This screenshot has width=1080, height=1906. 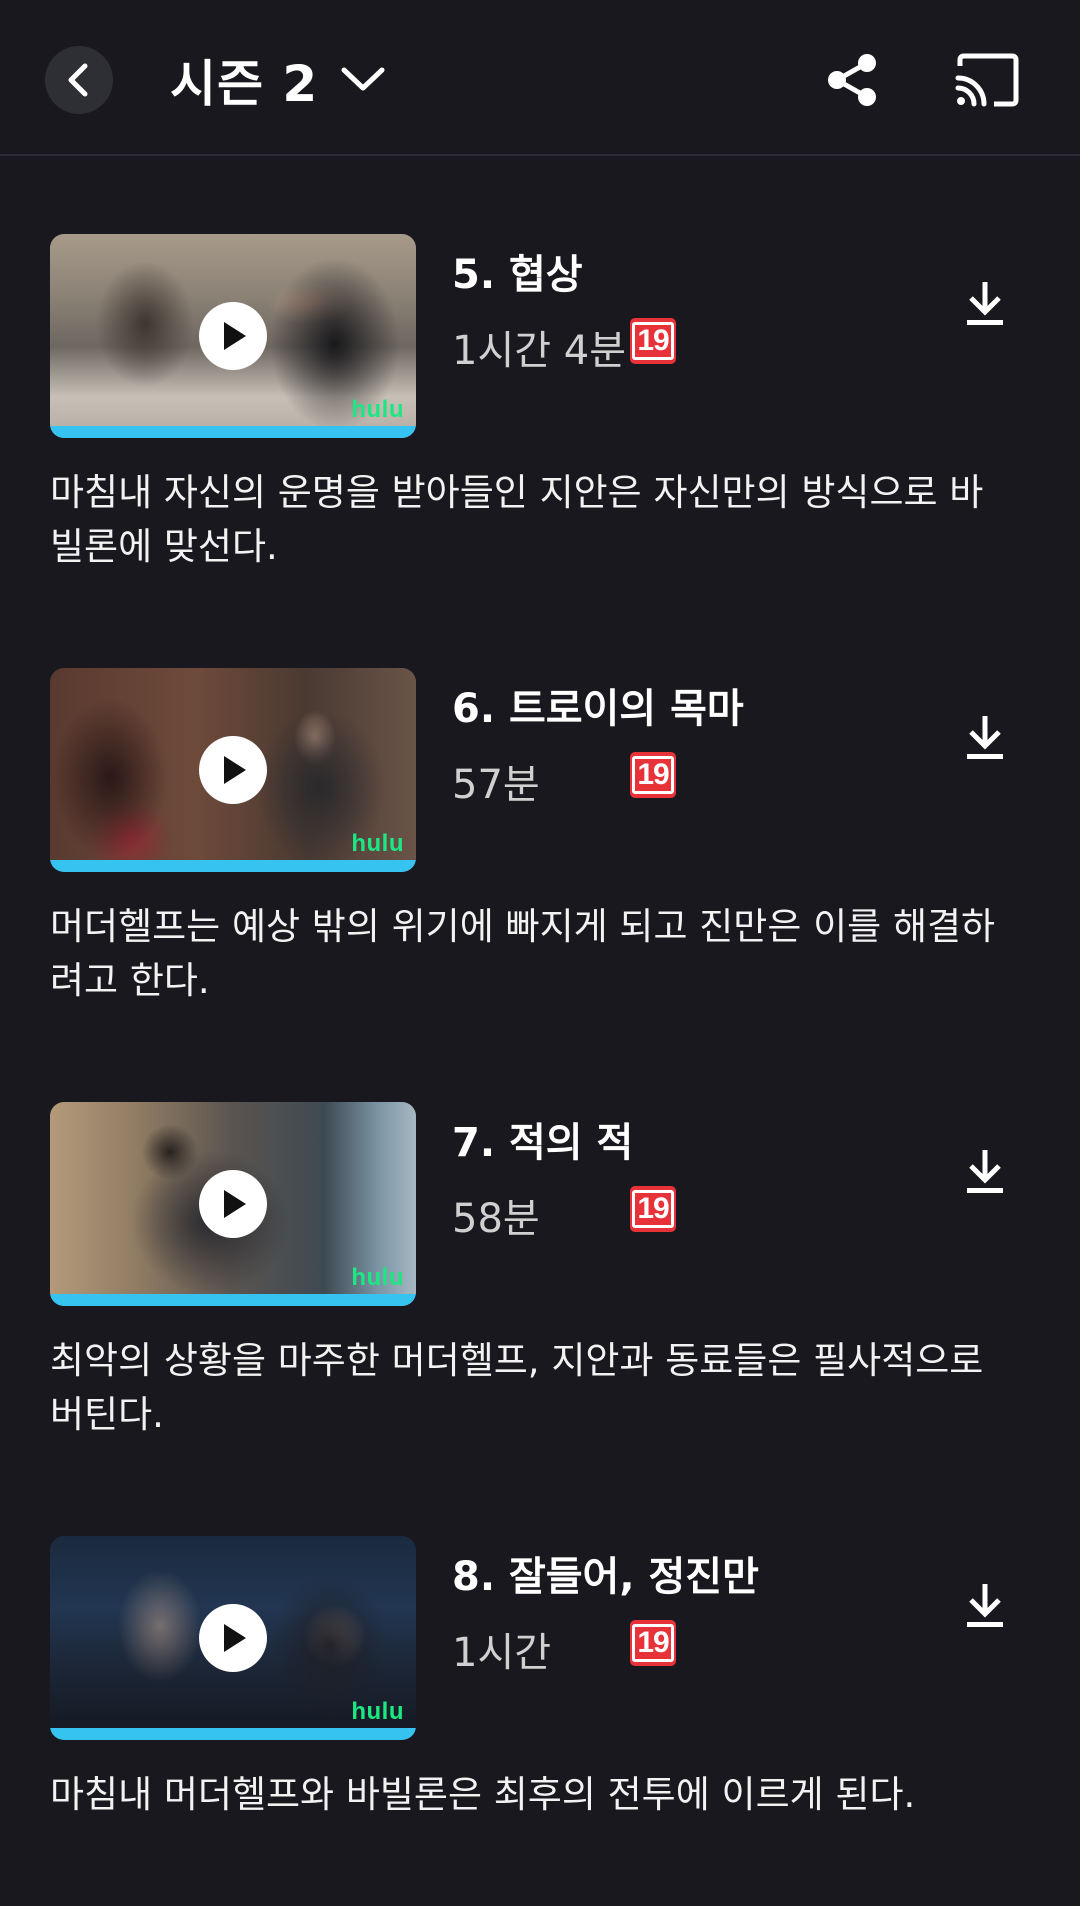 I want to click on episode-runtime: 1시간, so click(x=502, y=1653).